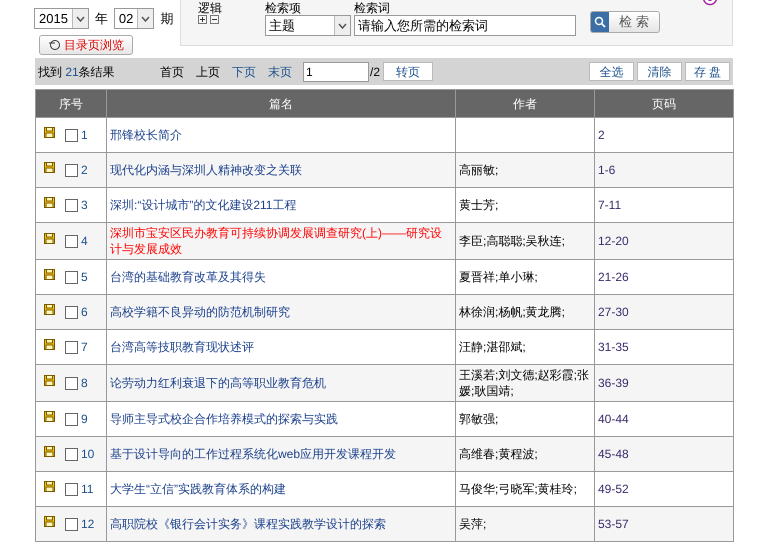  I want to click on result-count: 找到 21条结果, so click(77, 72).